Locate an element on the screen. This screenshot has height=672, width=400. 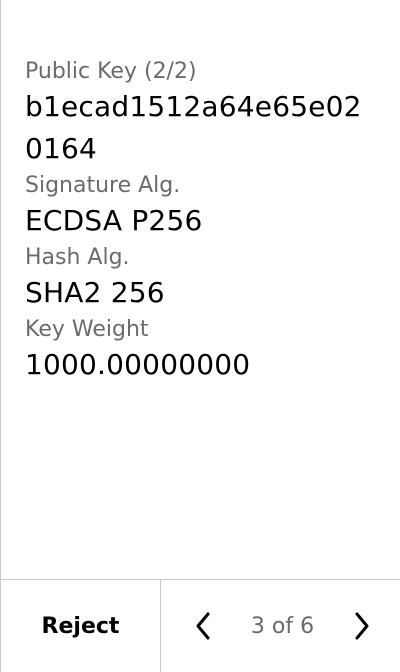
page-indicator: 3 of 6 is located at coordinates (282, 626).